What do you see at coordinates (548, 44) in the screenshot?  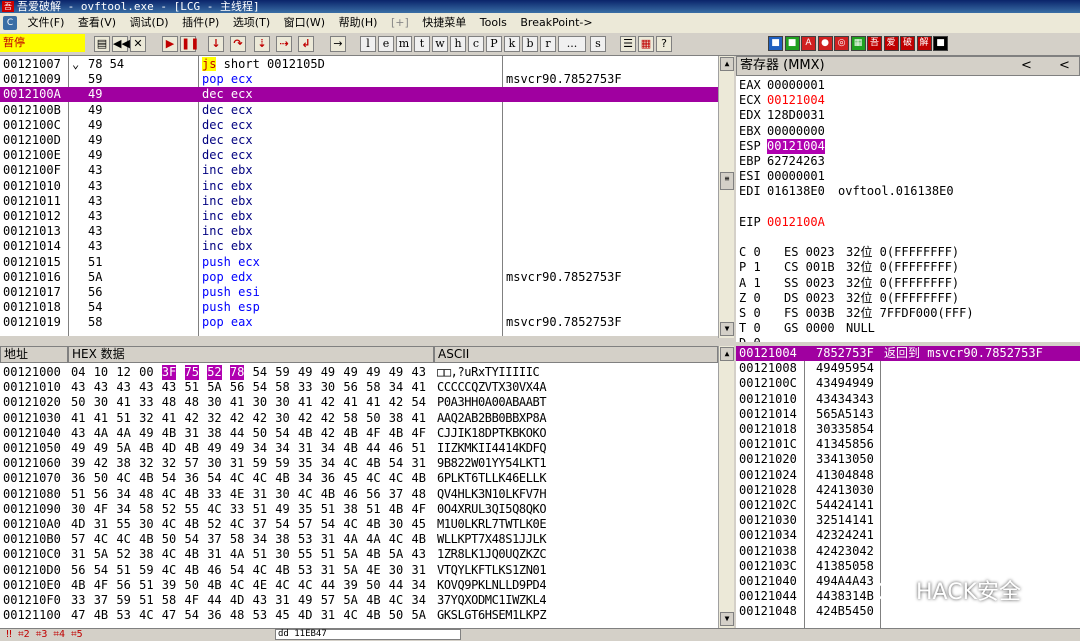 I see `references-button: r` at bounding box center [548, 44].